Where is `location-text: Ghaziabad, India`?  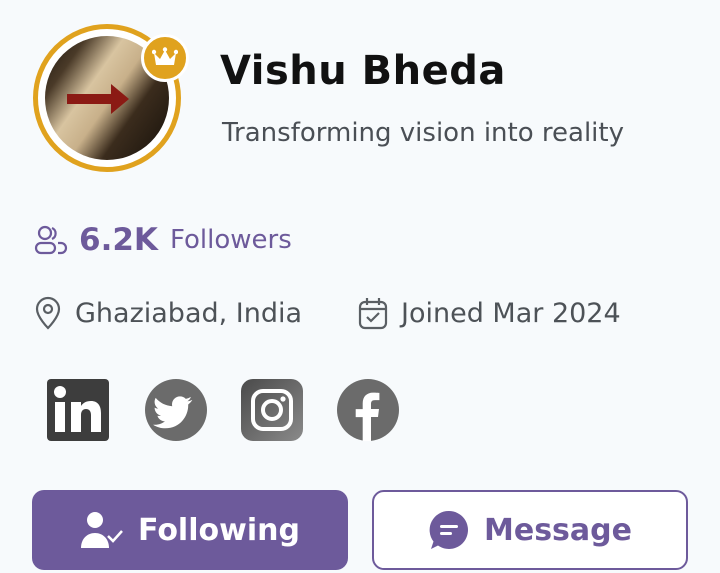 location-text: Ghaziabad, India is located at coordinates (189, 313).